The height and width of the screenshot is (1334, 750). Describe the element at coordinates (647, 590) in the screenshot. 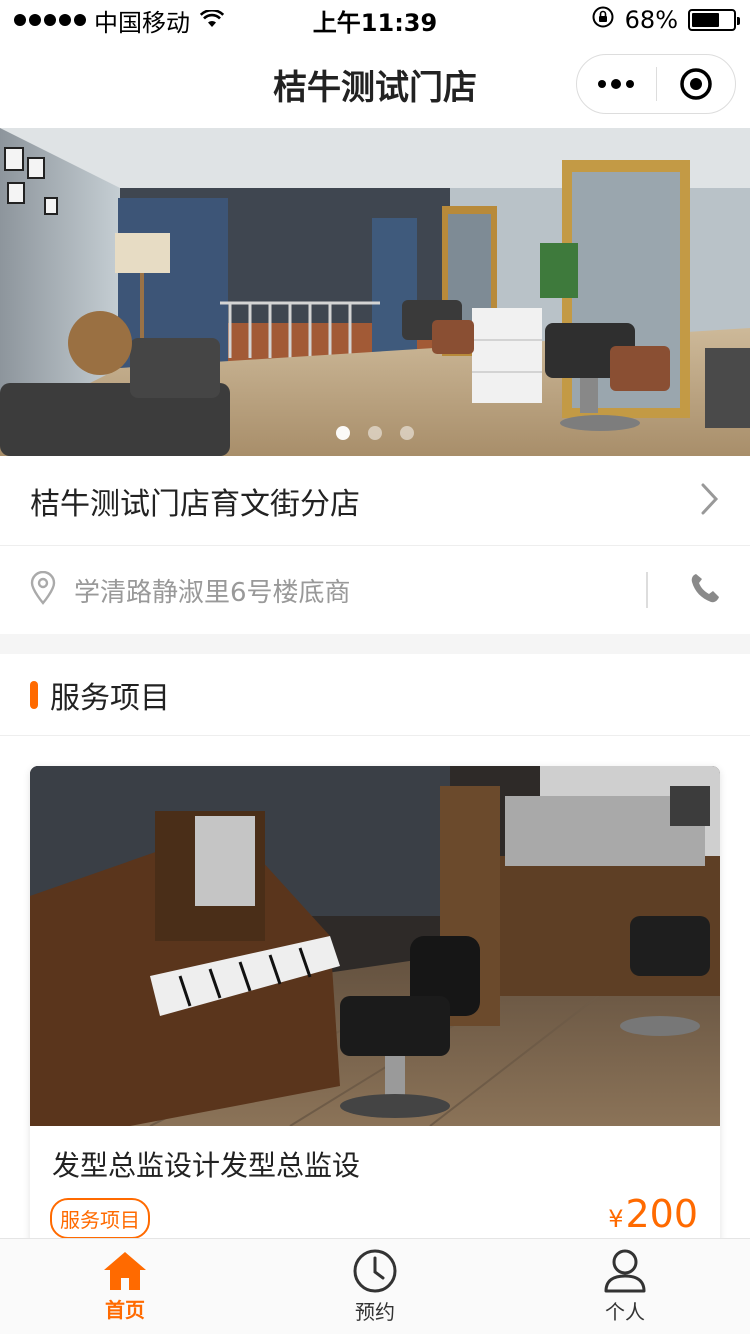

I see `address-divider` at that location.